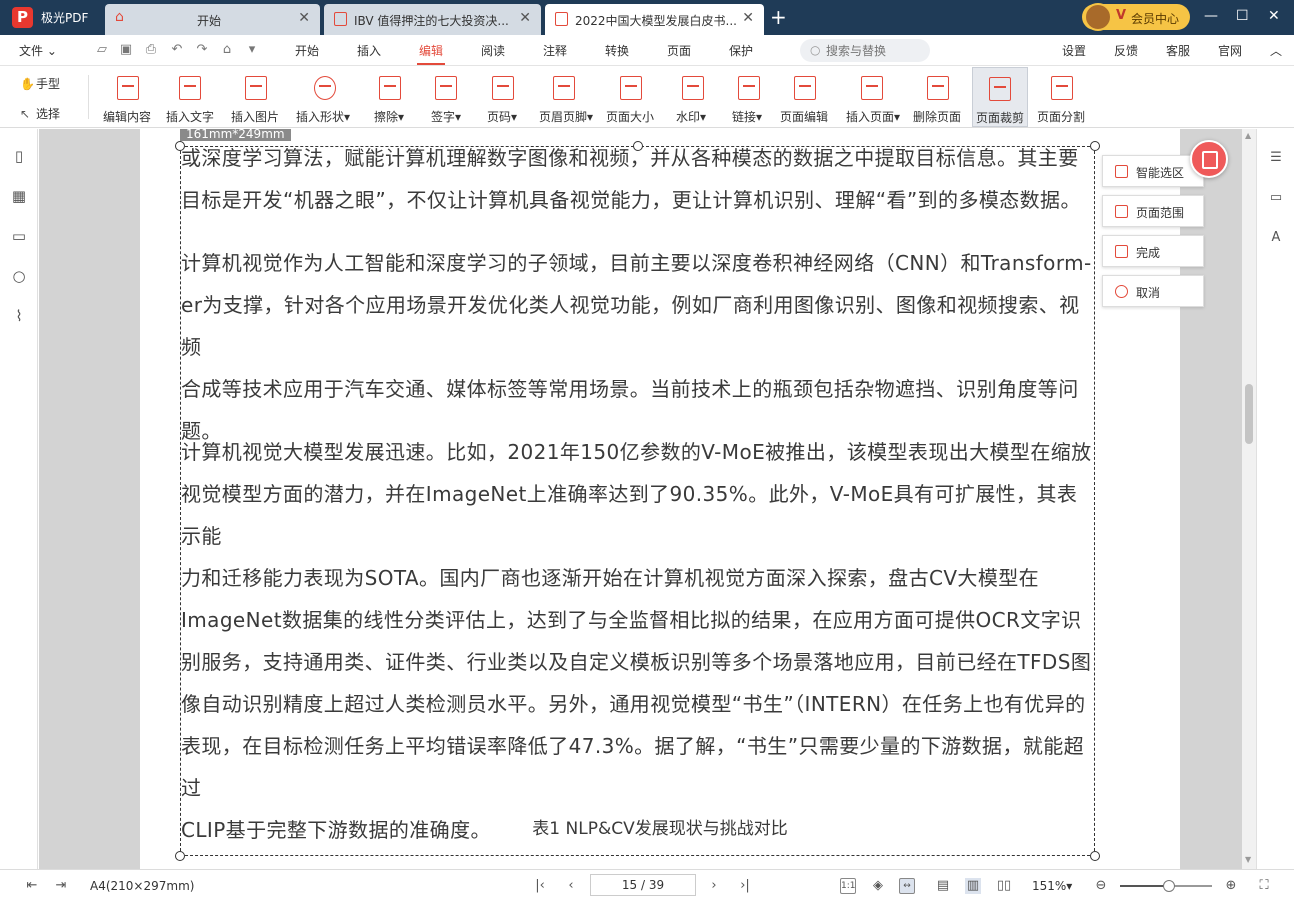 This screenshot has width=1294, height=900. I want to click on search-input, so click(876, 50).